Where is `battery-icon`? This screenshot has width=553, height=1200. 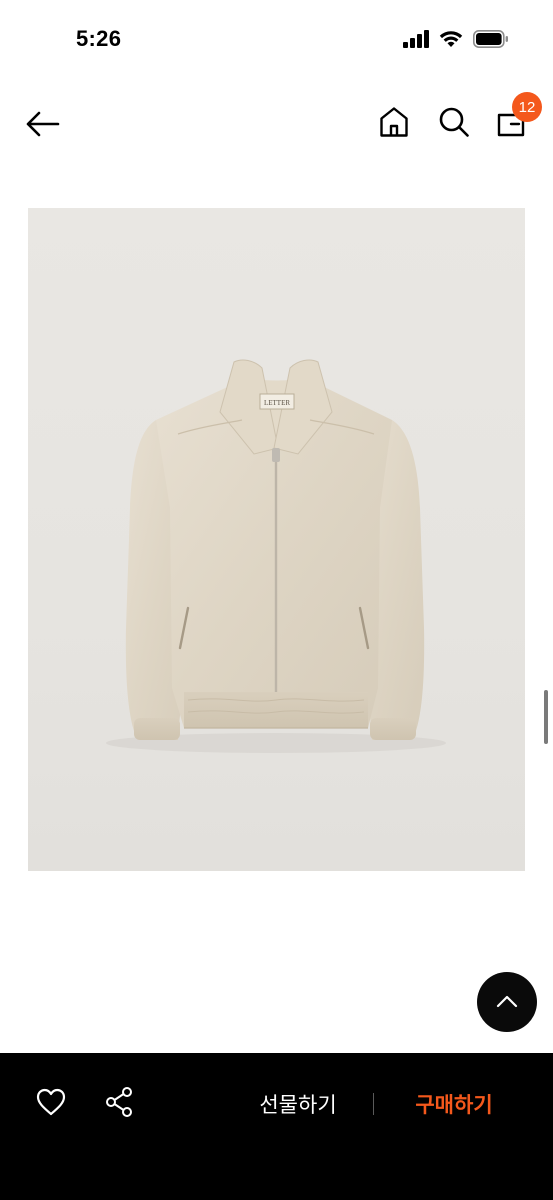
battery-icon is located at coordinates (491, 41).